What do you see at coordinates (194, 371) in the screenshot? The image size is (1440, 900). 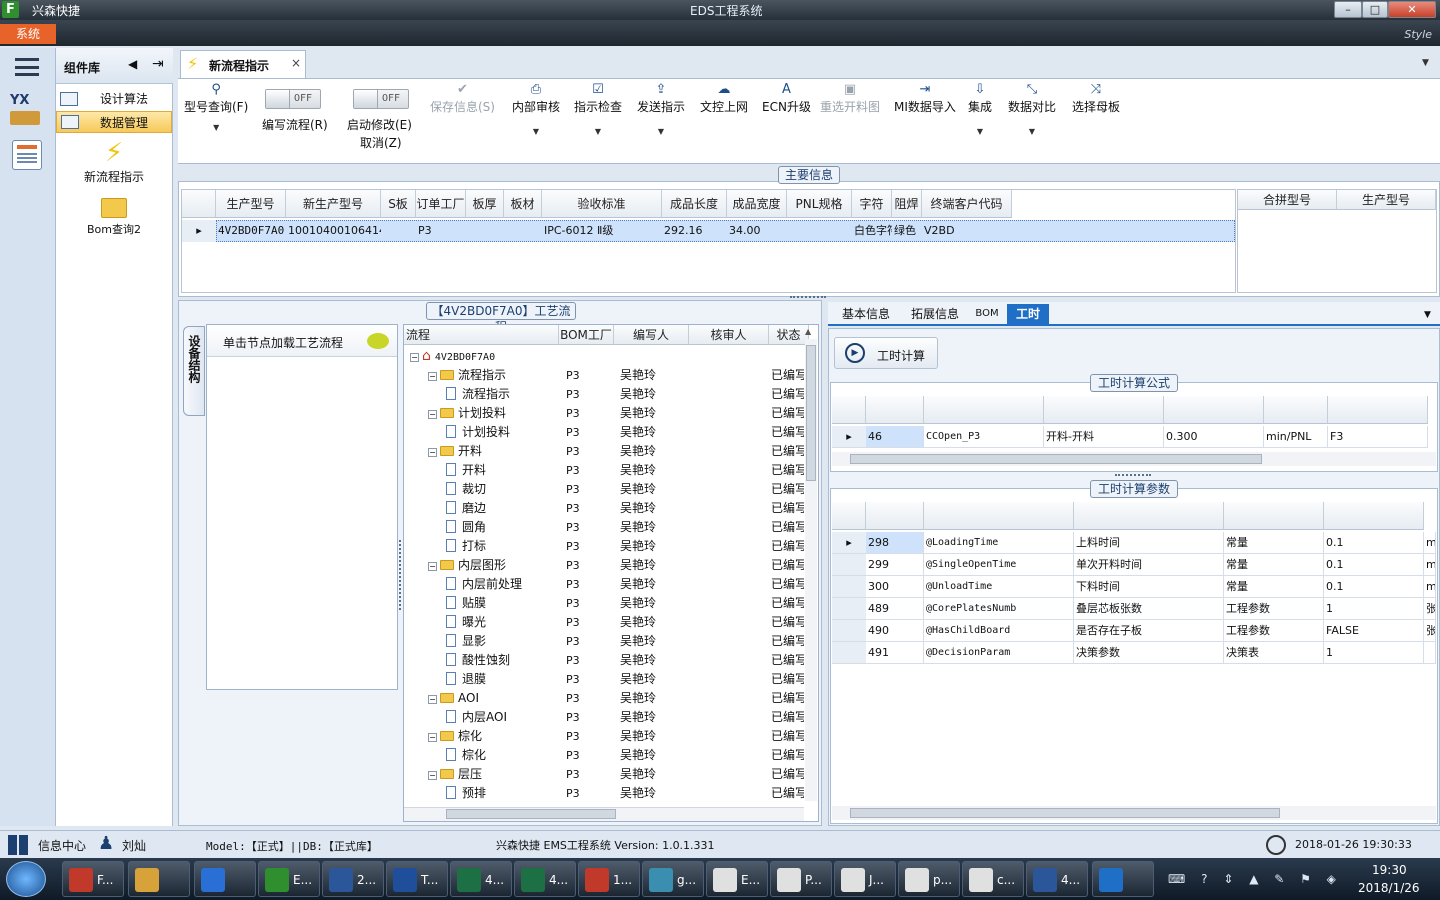 I see `device-structure-side-tab: 设备结构` at bounding box center [194, 371].